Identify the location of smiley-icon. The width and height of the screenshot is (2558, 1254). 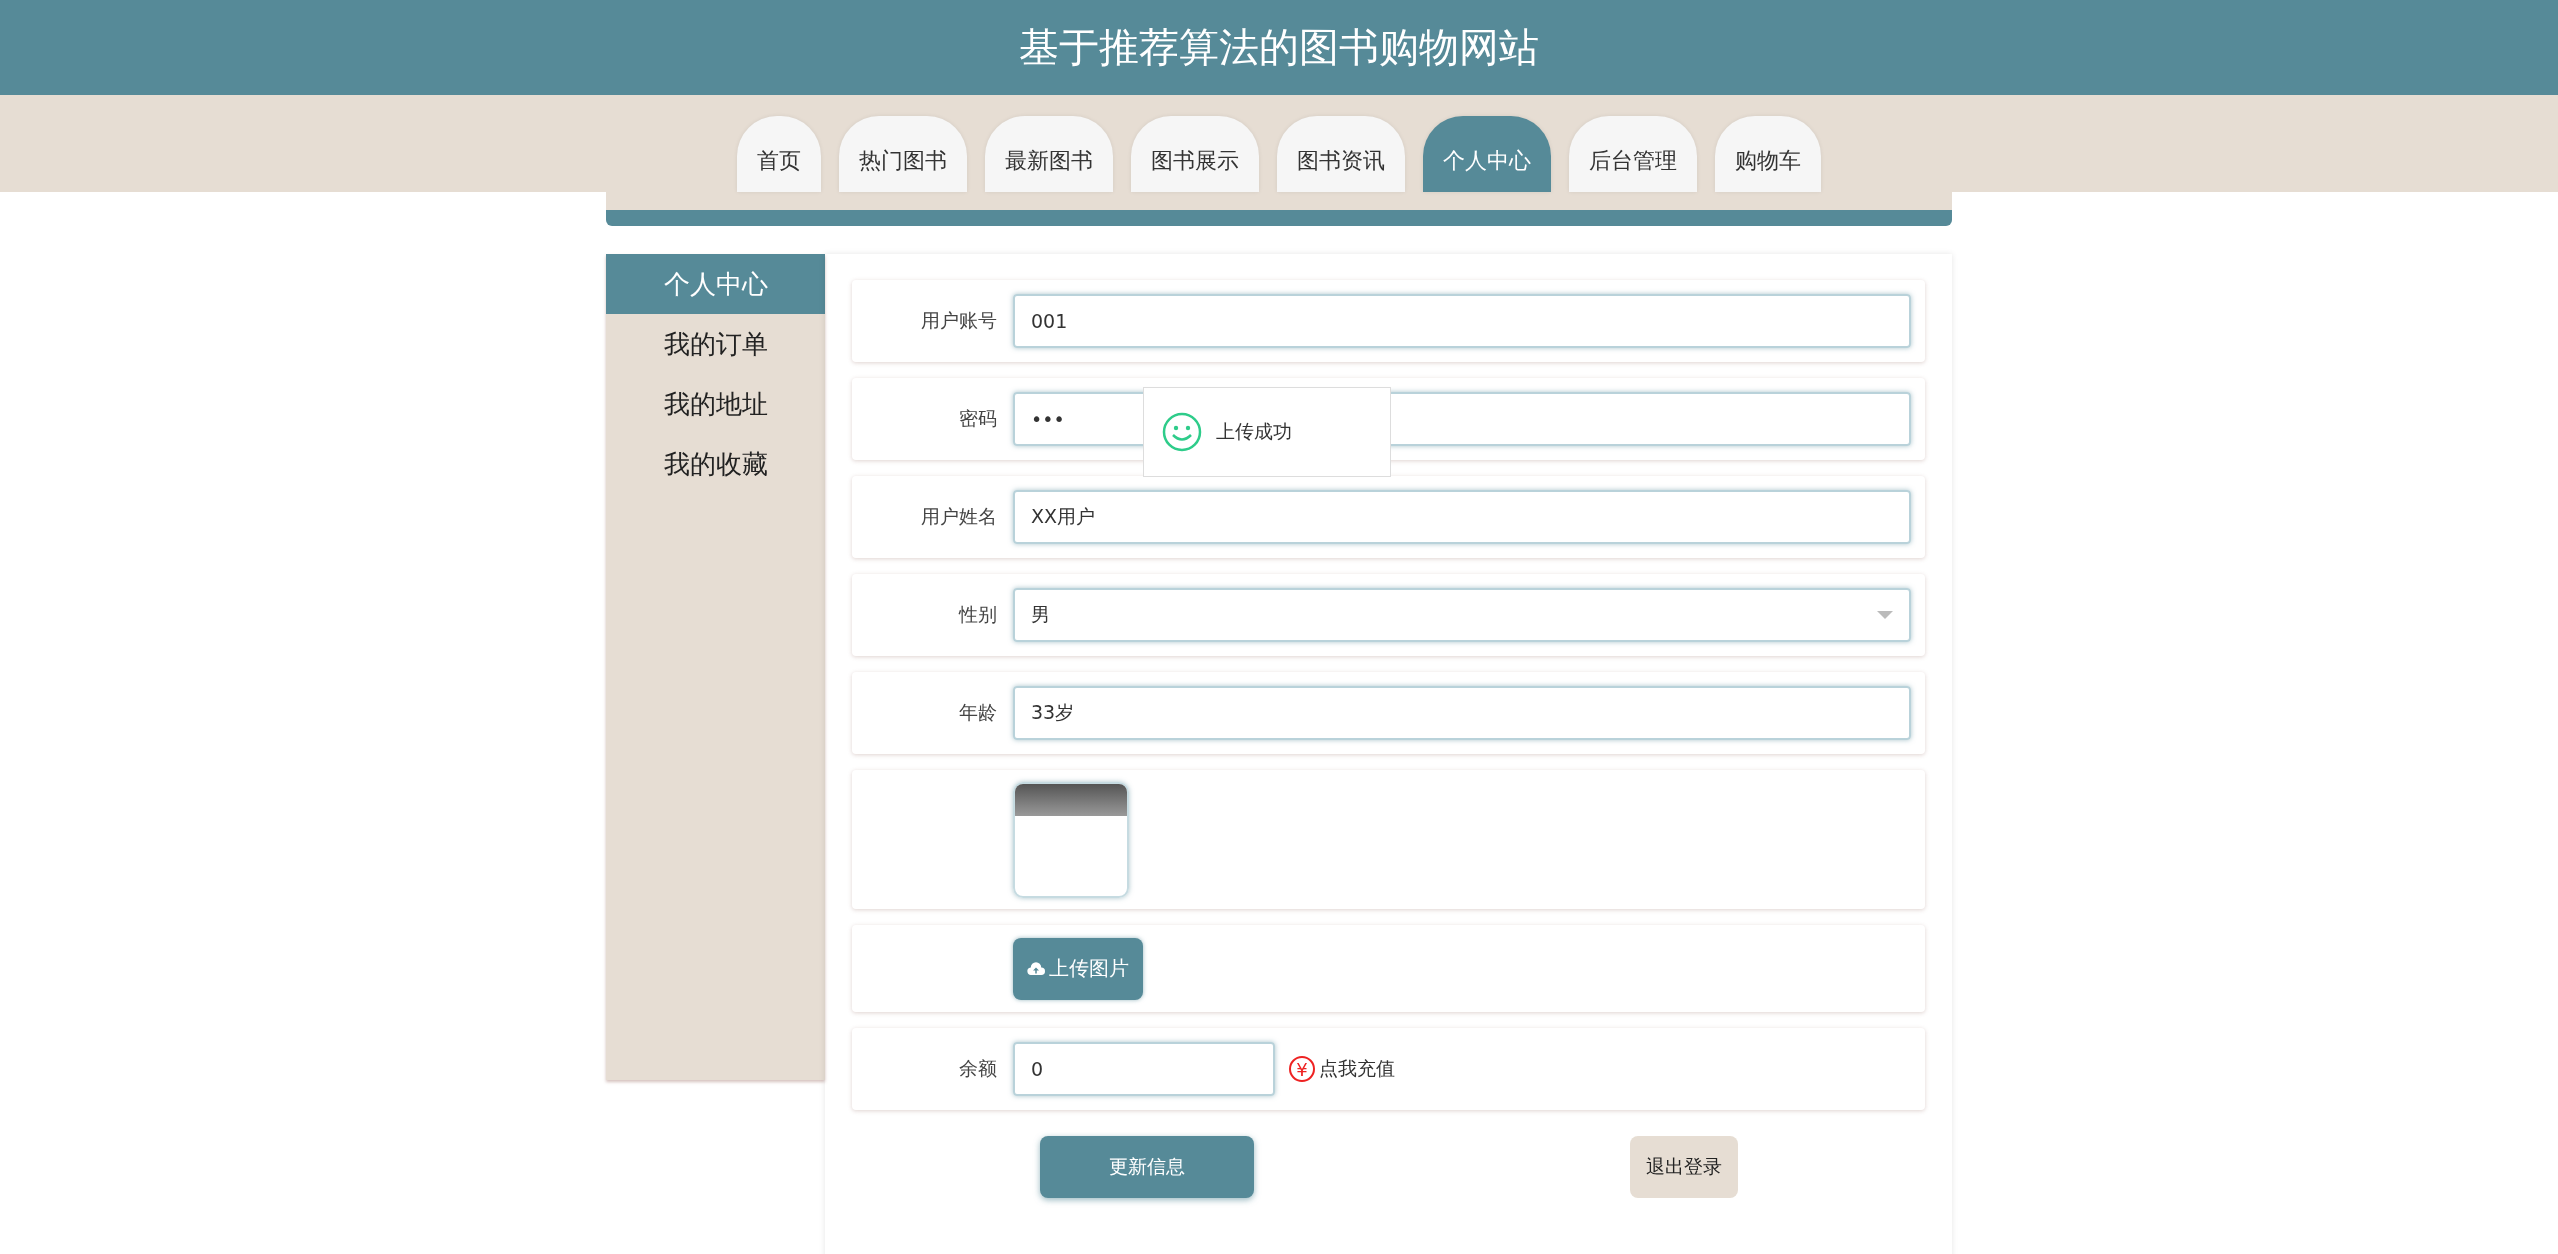
(1182, 432).